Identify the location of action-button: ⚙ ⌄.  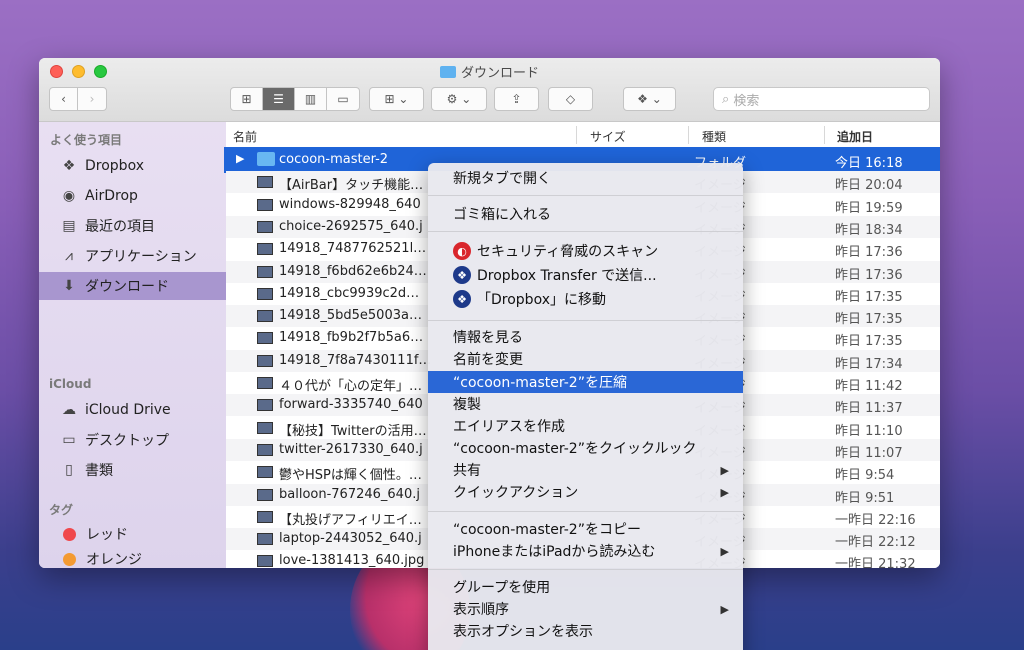
(459, 99).